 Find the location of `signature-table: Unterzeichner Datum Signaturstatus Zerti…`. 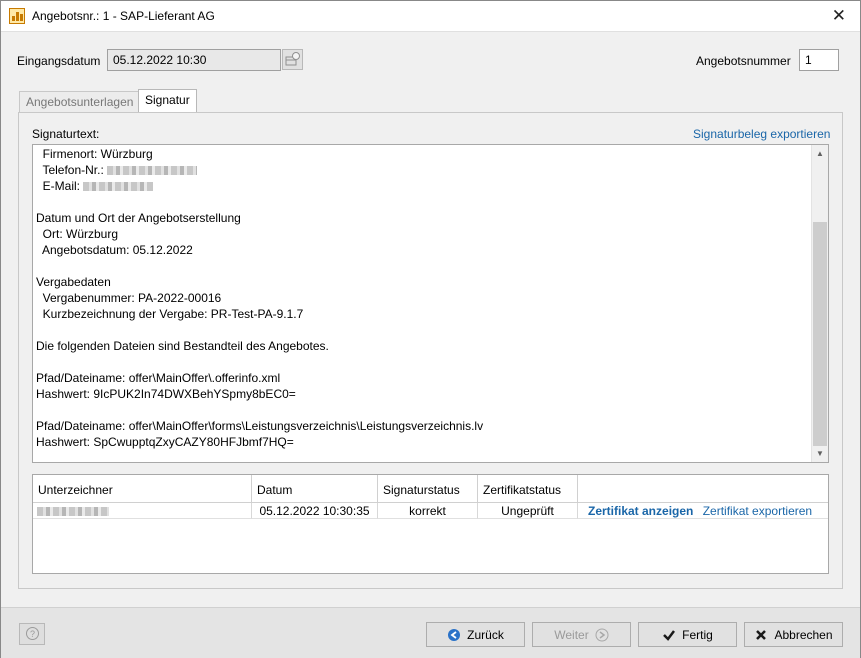

signature-table: Unterzeichner Datum Signaturstatus Zerti… is located at coordinates (430, 524).